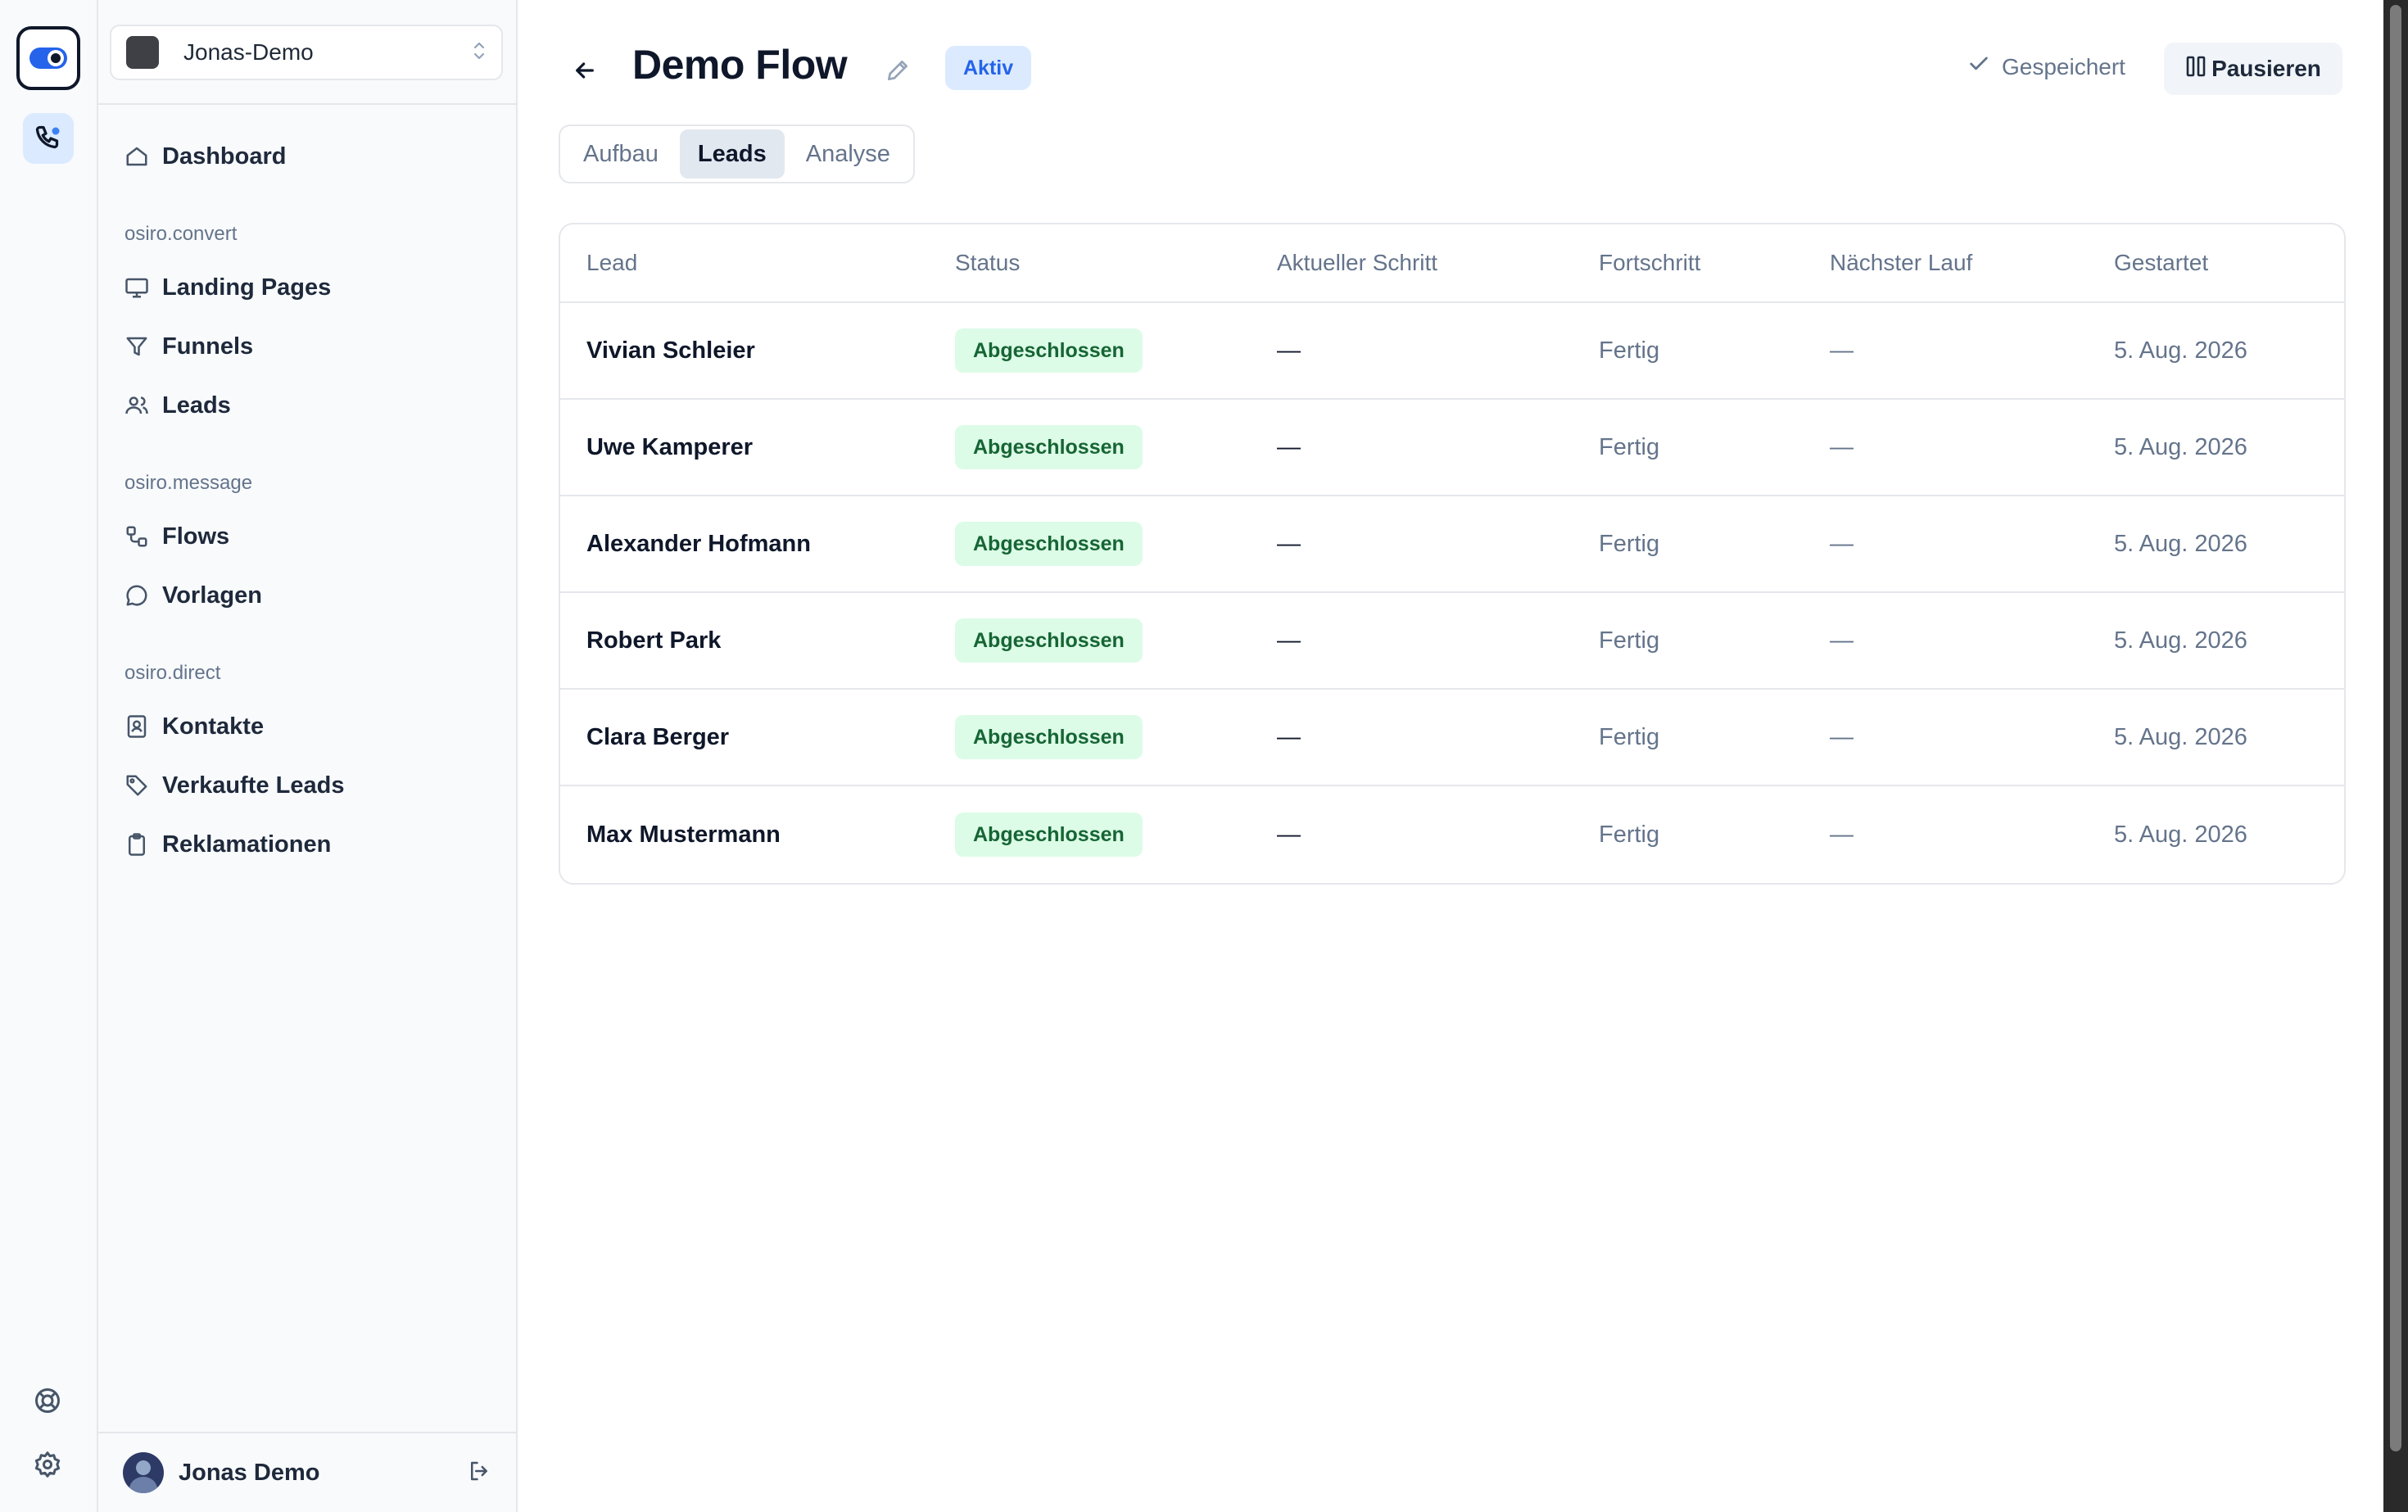  I want to click on sidebar-item-label: Kontakte, so click(213, 726).